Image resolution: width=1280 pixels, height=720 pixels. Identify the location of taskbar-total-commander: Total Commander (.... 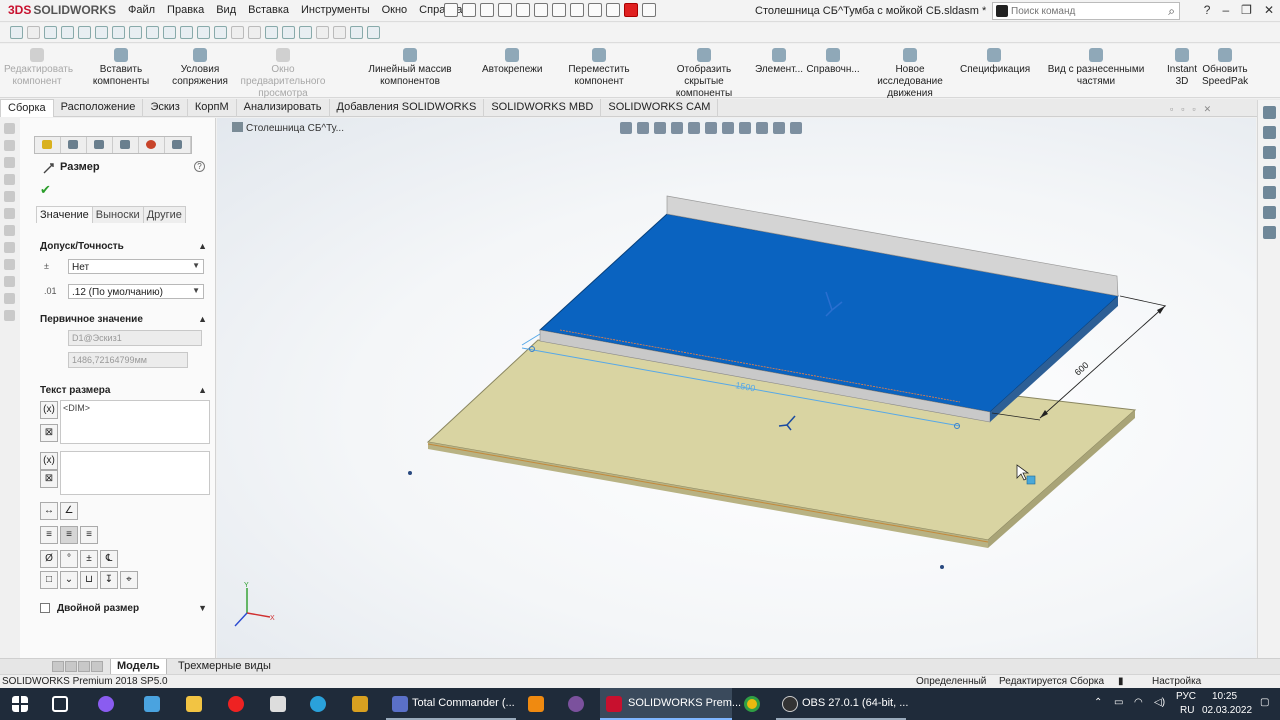
(451, 704).